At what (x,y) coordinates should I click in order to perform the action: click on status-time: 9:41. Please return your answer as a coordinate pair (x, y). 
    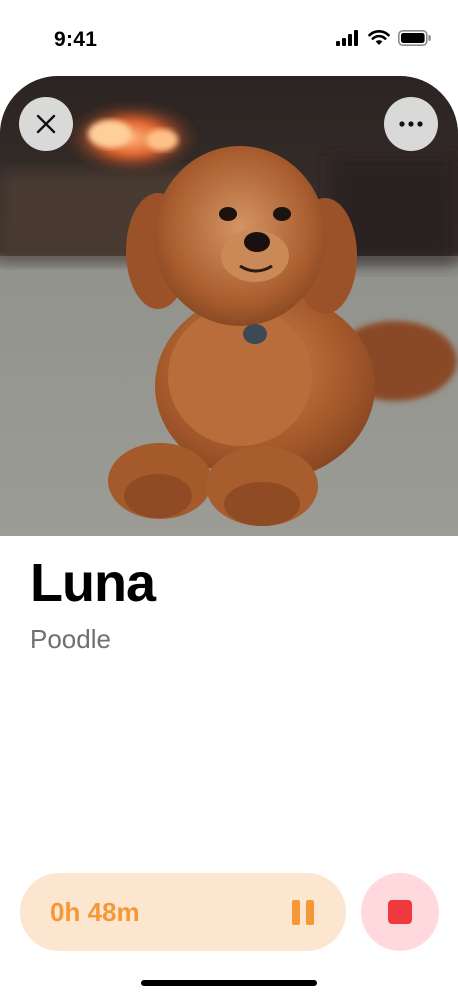
    Looking at the image, I should click on (76, 39).